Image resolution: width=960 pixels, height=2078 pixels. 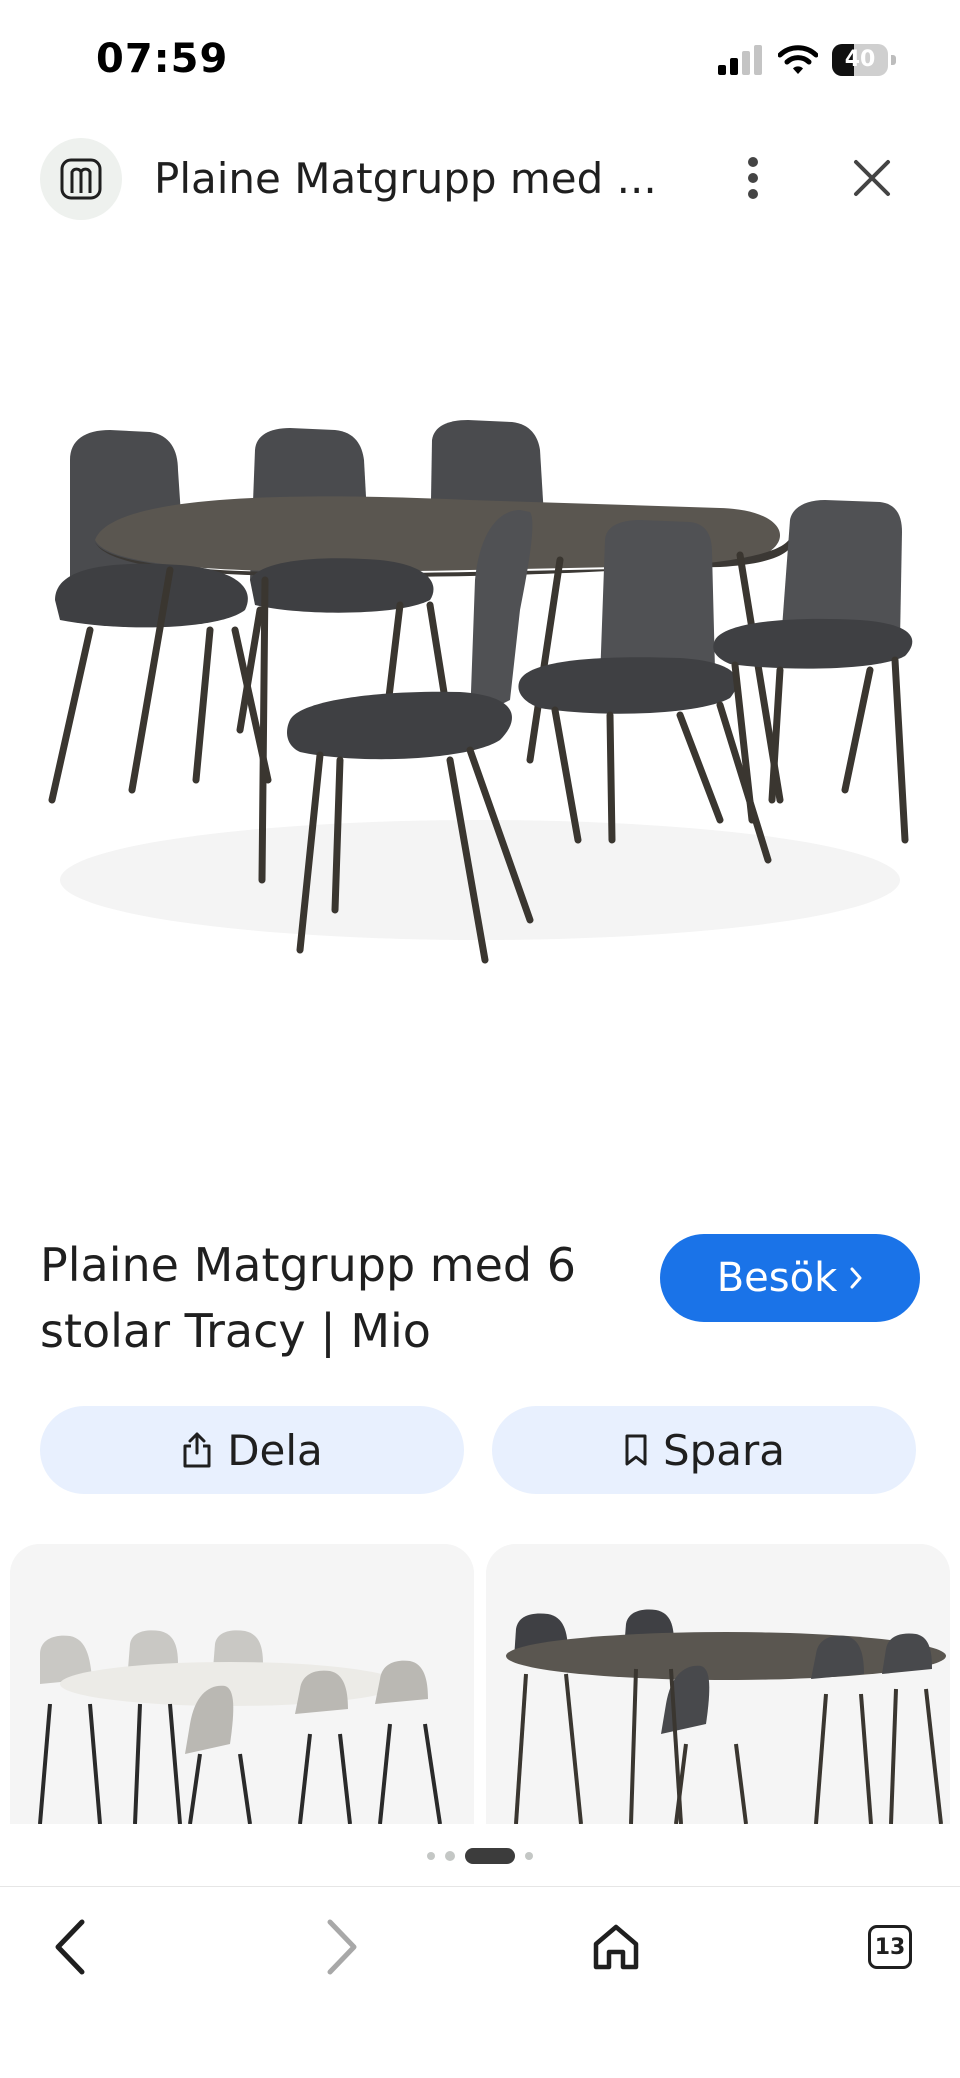 I want to click on related-image-light-set, so click(x=242, y=1684).